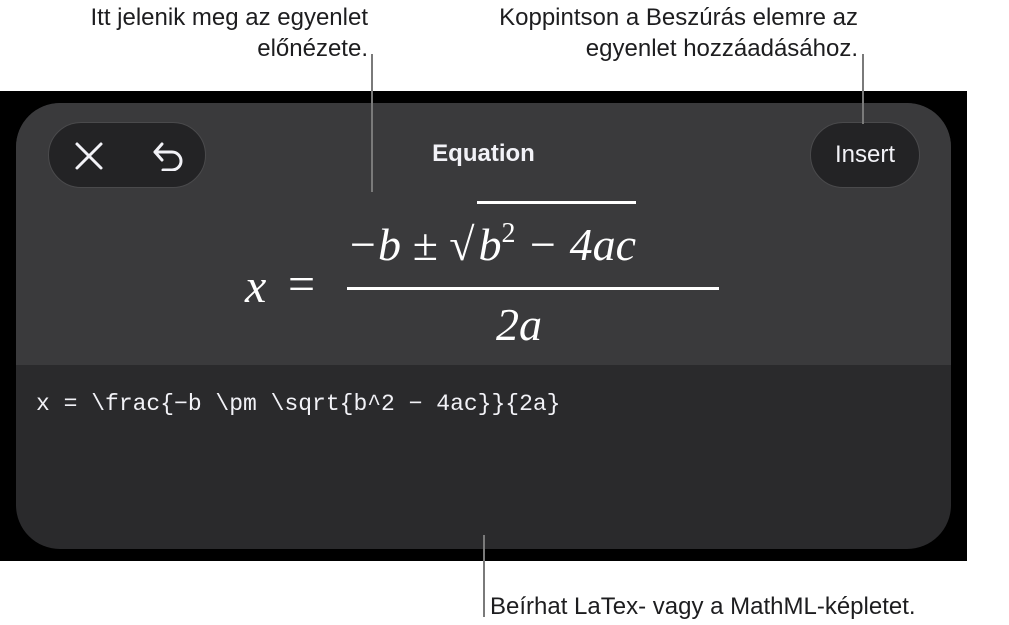 The height and width of the screenshot is (625, 1009). What do you see at coordinates (865, 155) in the screenshot?
I see `insert-button: Insert` at bounding box center [865, 155].